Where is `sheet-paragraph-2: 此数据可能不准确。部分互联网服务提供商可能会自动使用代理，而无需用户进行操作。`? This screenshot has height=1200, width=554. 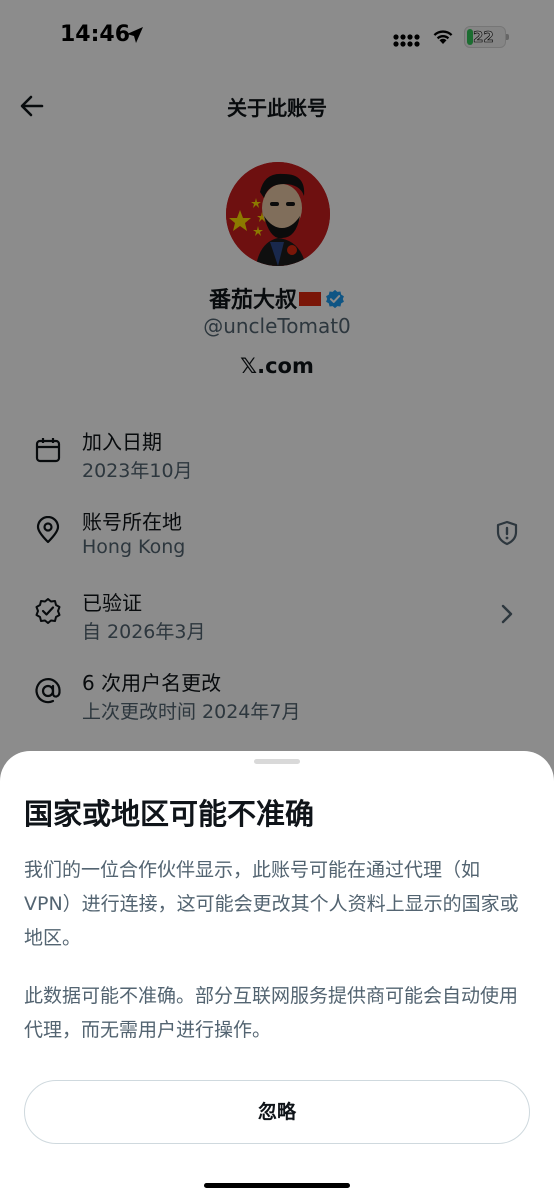
sheet-paragraph-2: 此数据可能不准确。部分互联网服务提供商可能会自动使用代理，而无需用户进行操作。 is located at coordinates (271, 1013).